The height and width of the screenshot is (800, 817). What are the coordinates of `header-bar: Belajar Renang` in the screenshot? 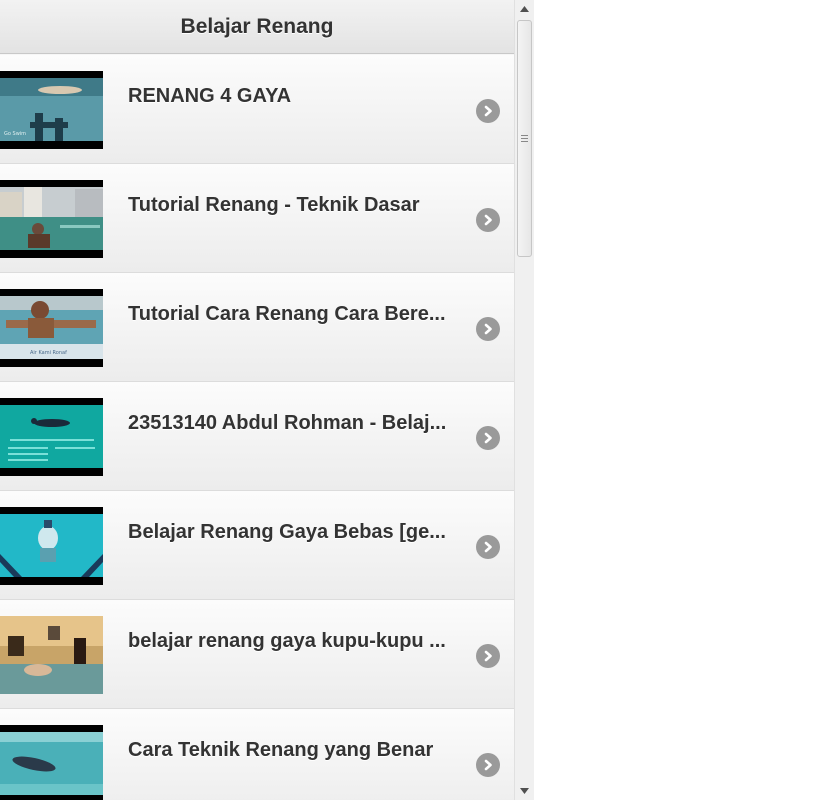 It's located at (257, 27).